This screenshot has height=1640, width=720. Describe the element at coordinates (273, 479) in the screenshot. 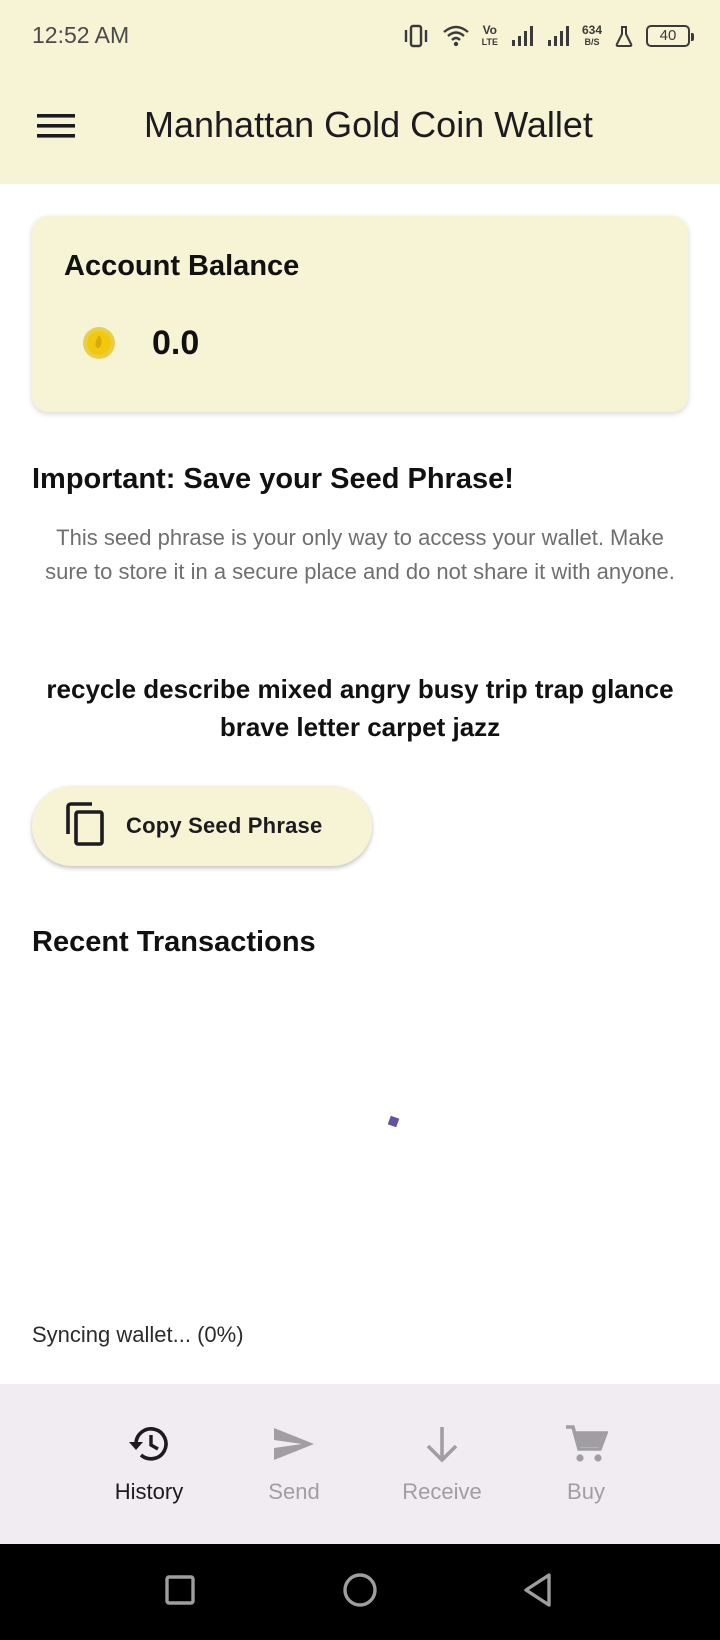

I see `seed-heading: Important: Save your Seed Phrase!` at that location.